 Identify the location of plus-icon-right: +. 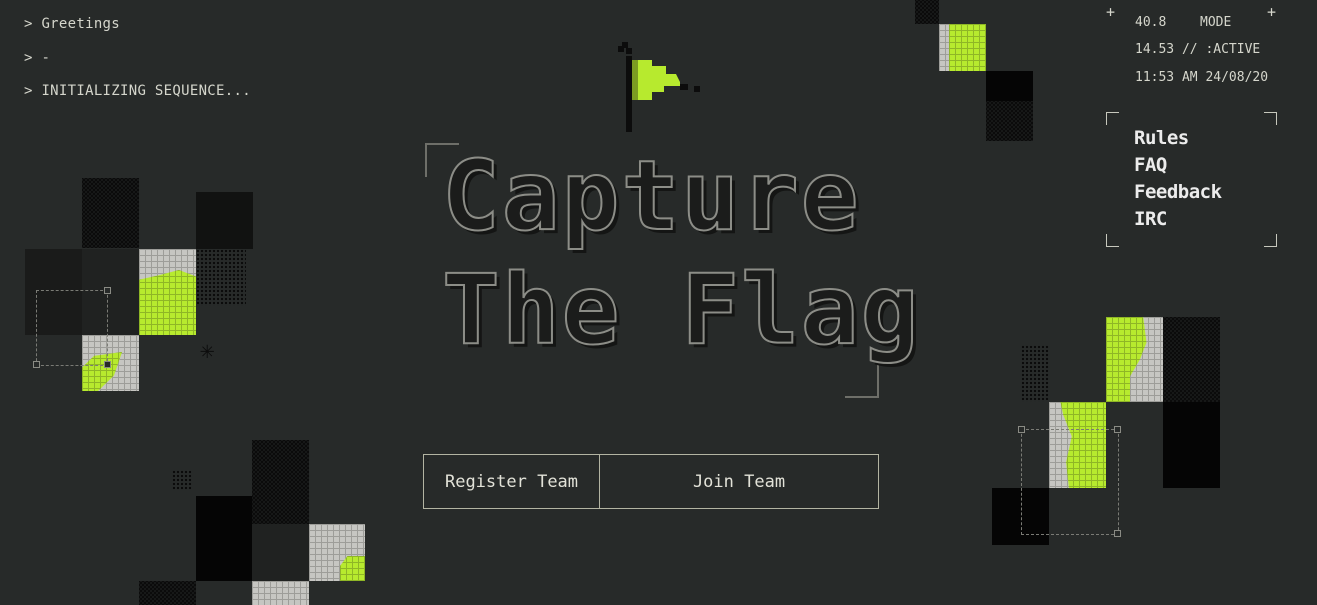
(1272, 12).